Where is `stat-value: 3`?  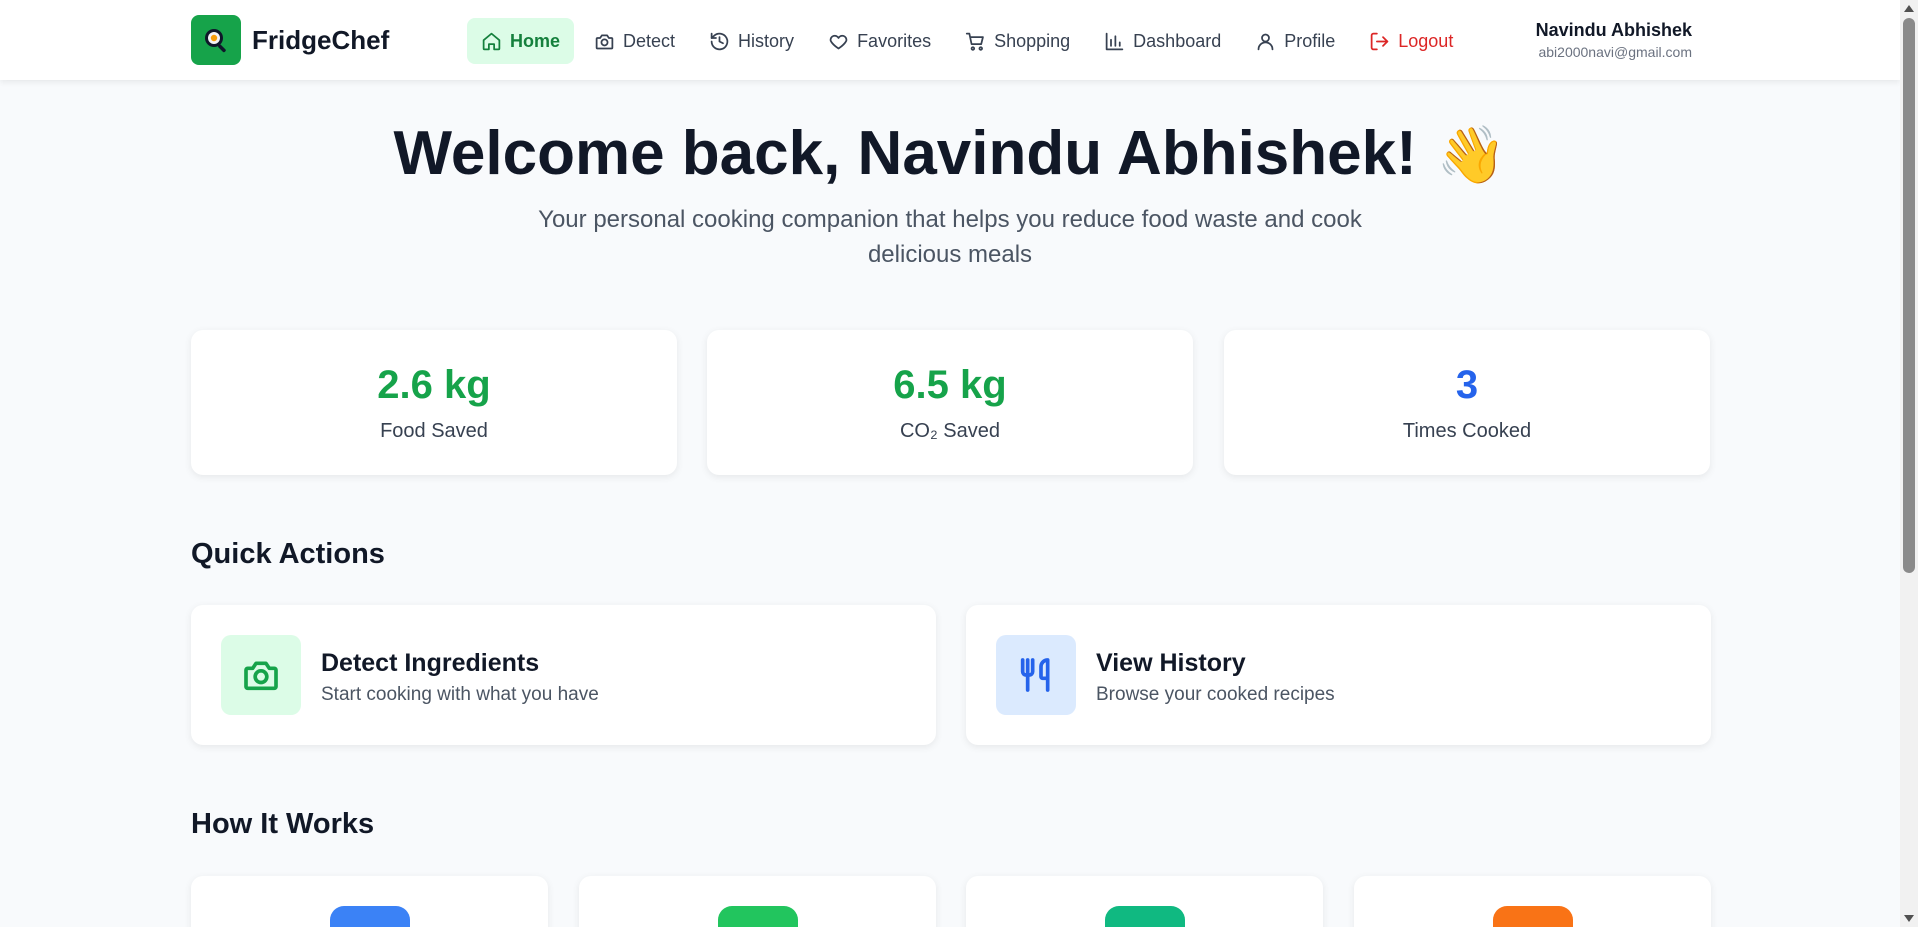
stat-value: 3 is located at coordinates (1467, 385).